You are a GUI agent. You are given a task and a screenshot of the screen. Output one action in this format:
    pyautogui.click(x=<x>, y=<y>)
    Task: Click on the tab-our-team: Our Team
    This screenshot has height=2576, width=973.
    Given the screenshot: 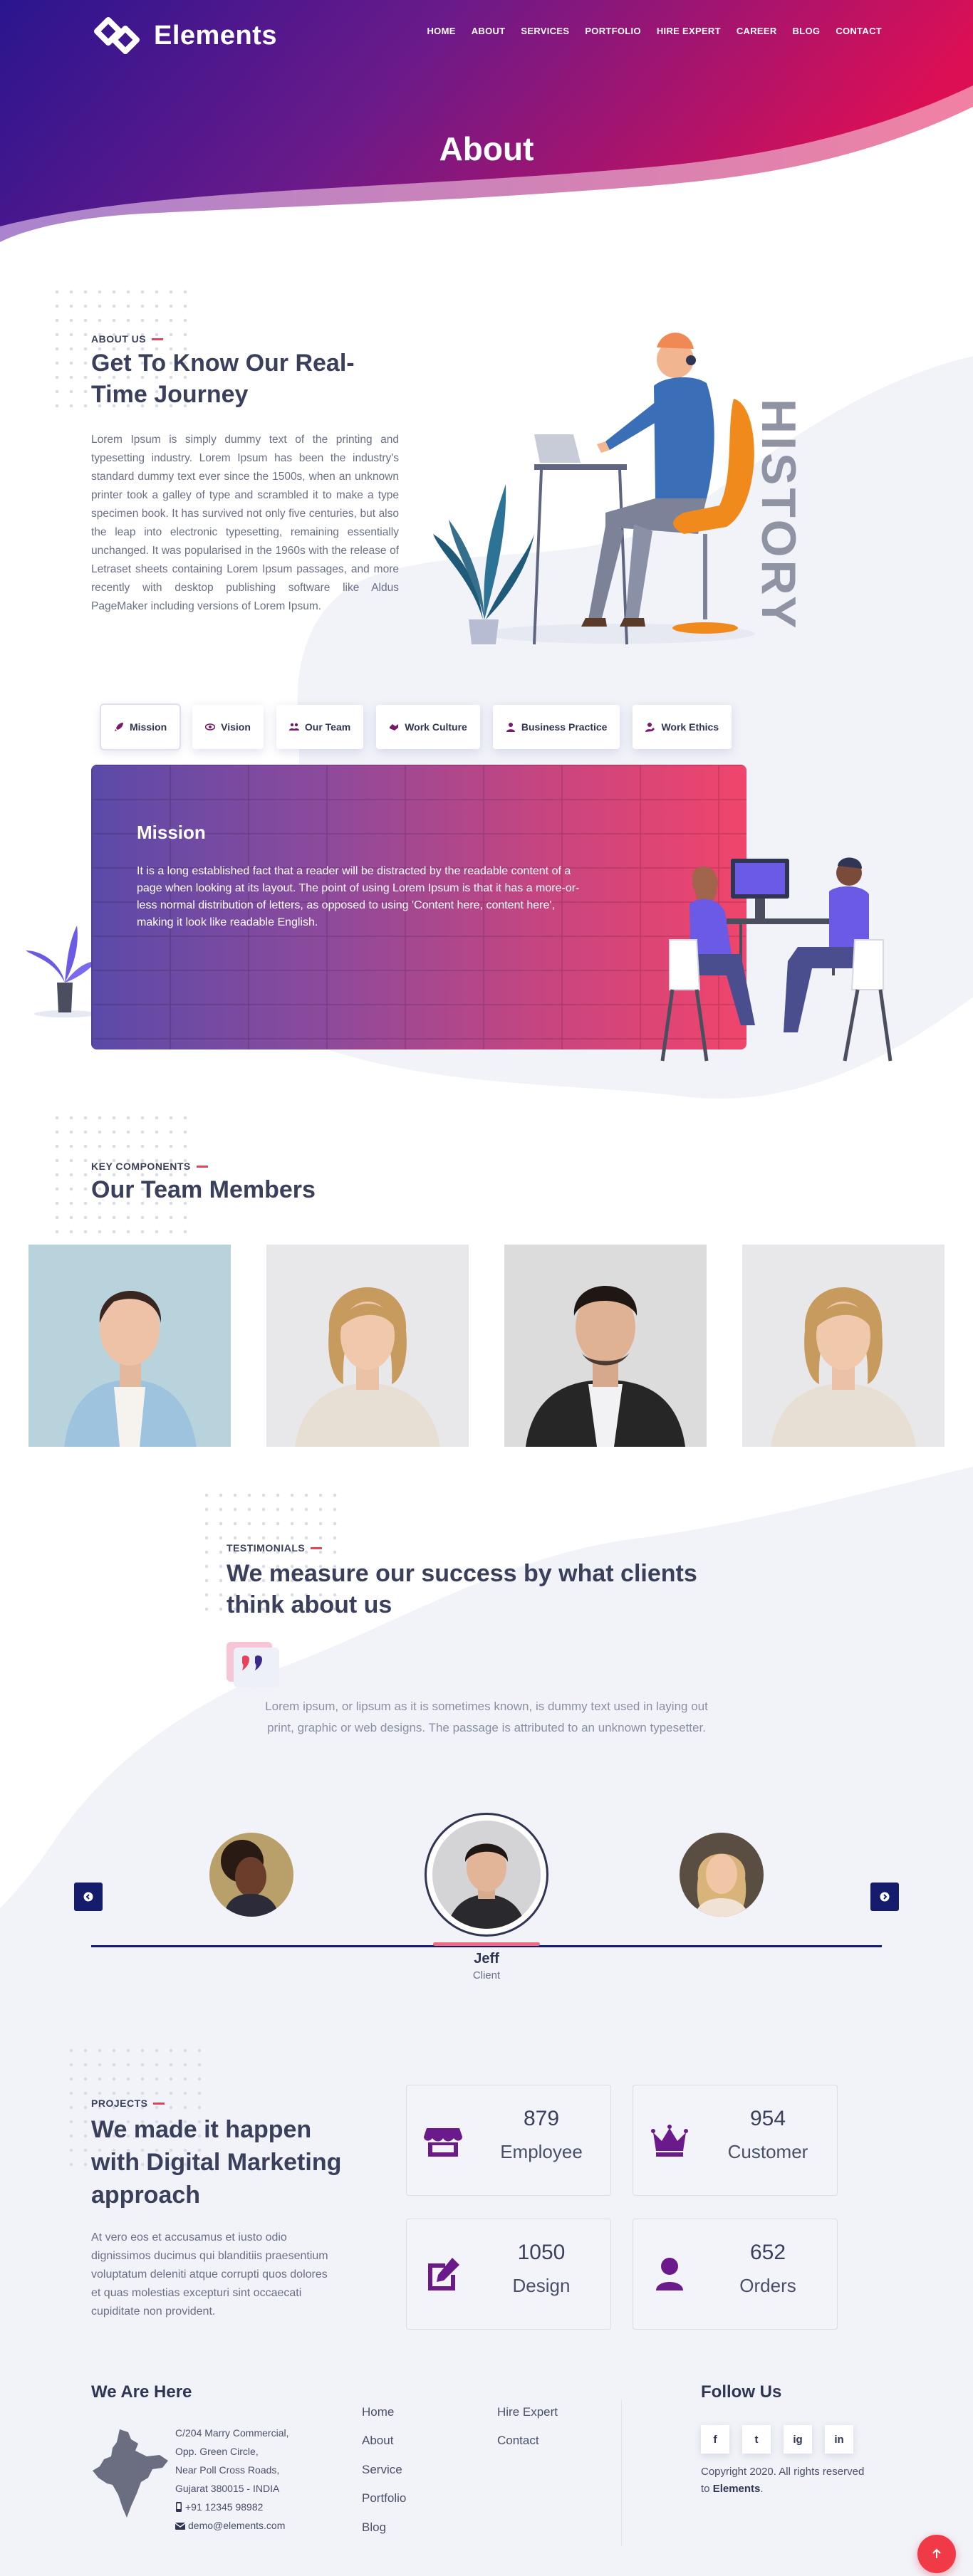 What is the action you would take?
    pyautogui.click(x=320, y=727)
    